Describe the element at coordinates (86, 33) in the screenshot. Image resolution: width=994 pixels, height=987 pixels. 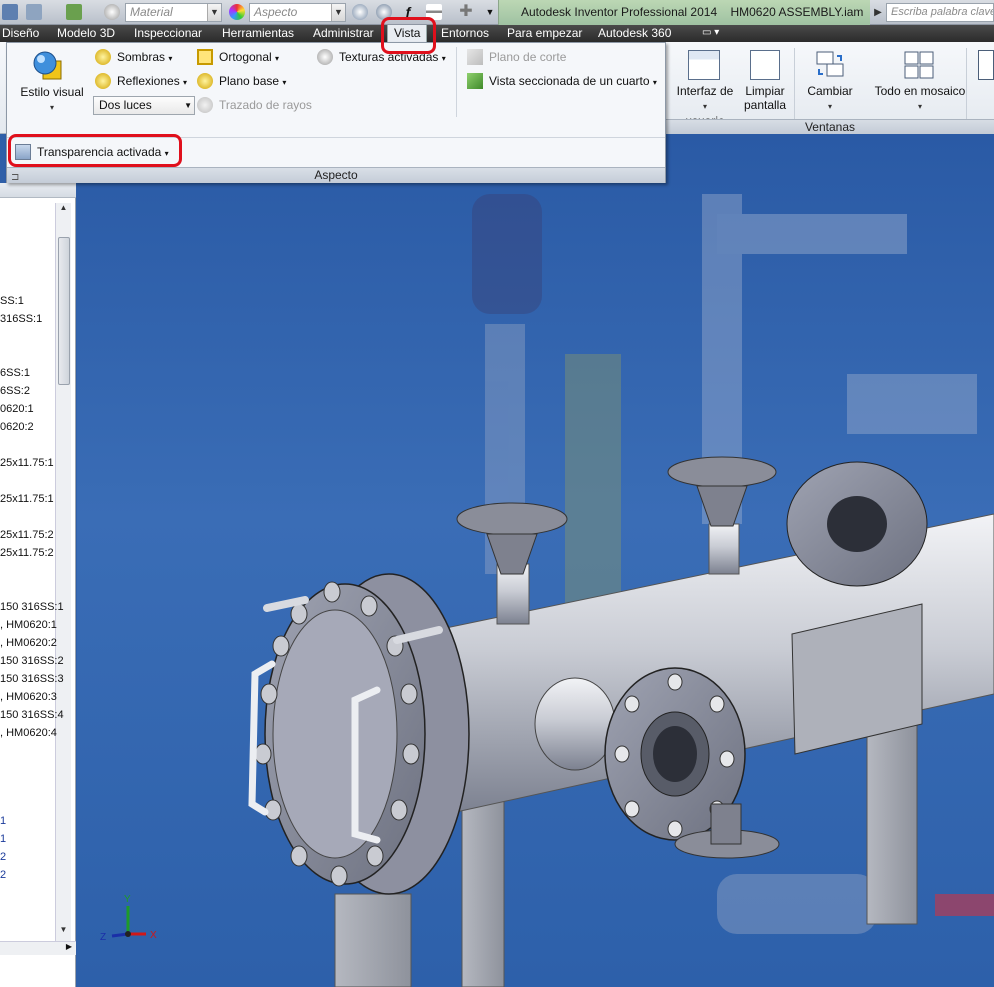
I see `tab-modelo-3d: Modelo 3D` at that location.